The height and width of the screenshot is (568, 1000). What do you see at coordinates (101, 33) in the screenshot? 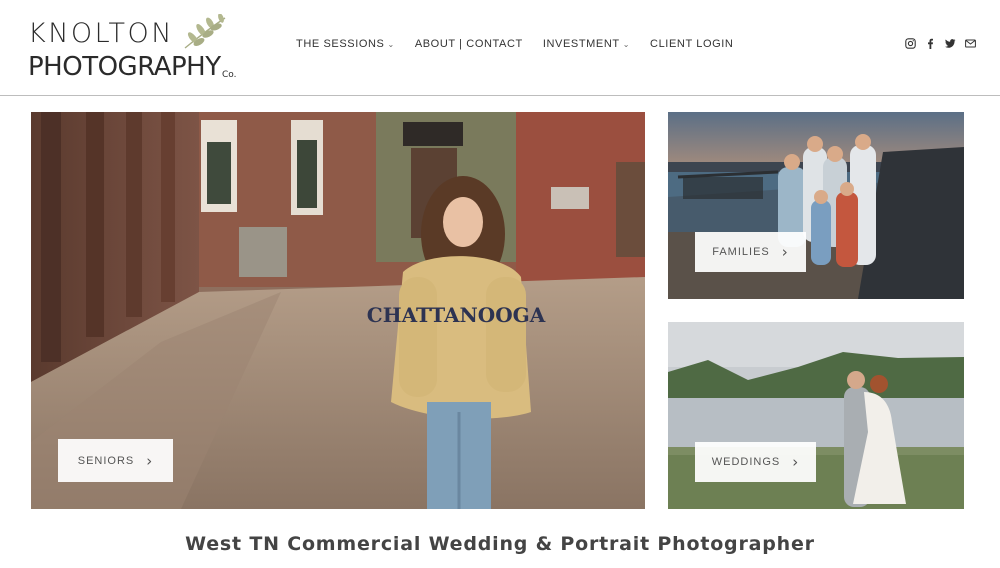
I see `logo-line-1: KNOLTON` at bounding box center [101, 33].